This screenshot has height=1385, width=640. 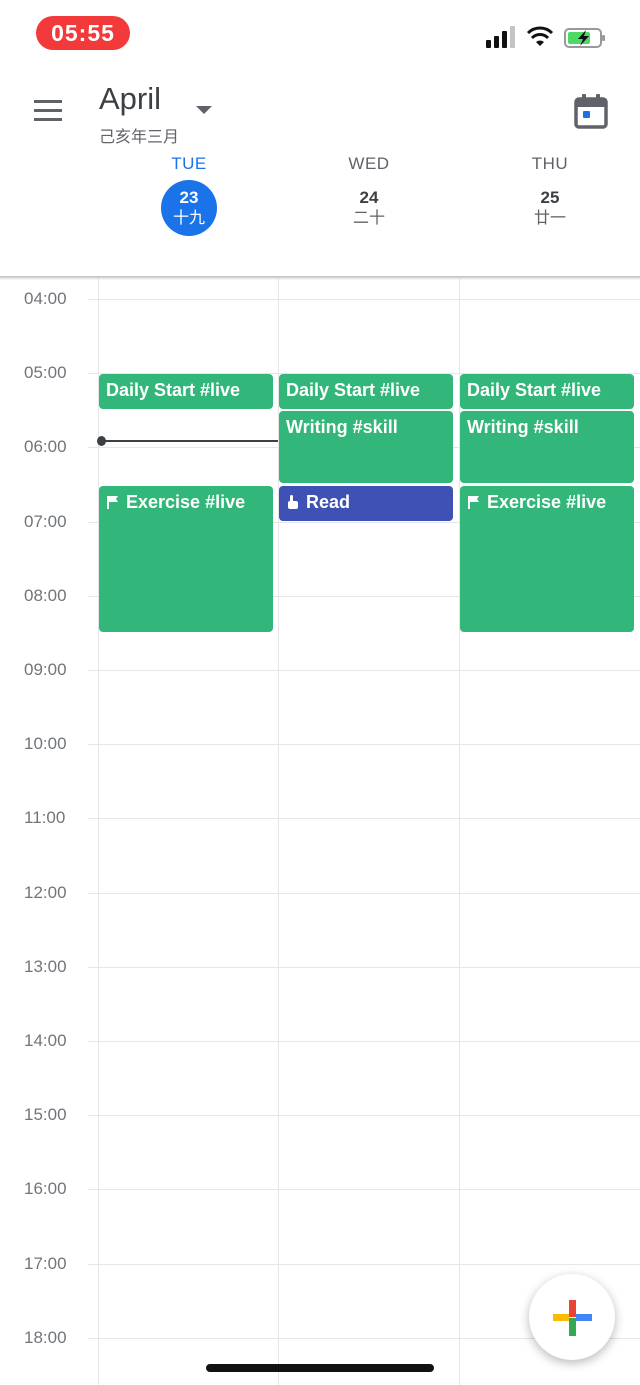 I want to click on status-time: 05:55, so click(x=83, y=33).